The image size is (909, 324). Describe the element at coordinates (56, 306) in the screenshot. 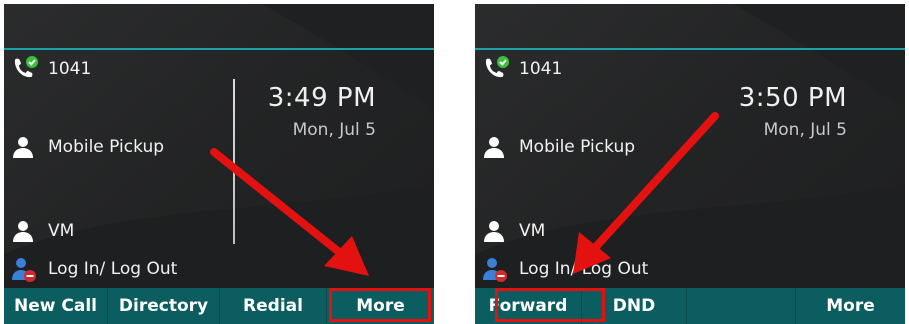

I see `softkey-new-call: New Call` at that location.